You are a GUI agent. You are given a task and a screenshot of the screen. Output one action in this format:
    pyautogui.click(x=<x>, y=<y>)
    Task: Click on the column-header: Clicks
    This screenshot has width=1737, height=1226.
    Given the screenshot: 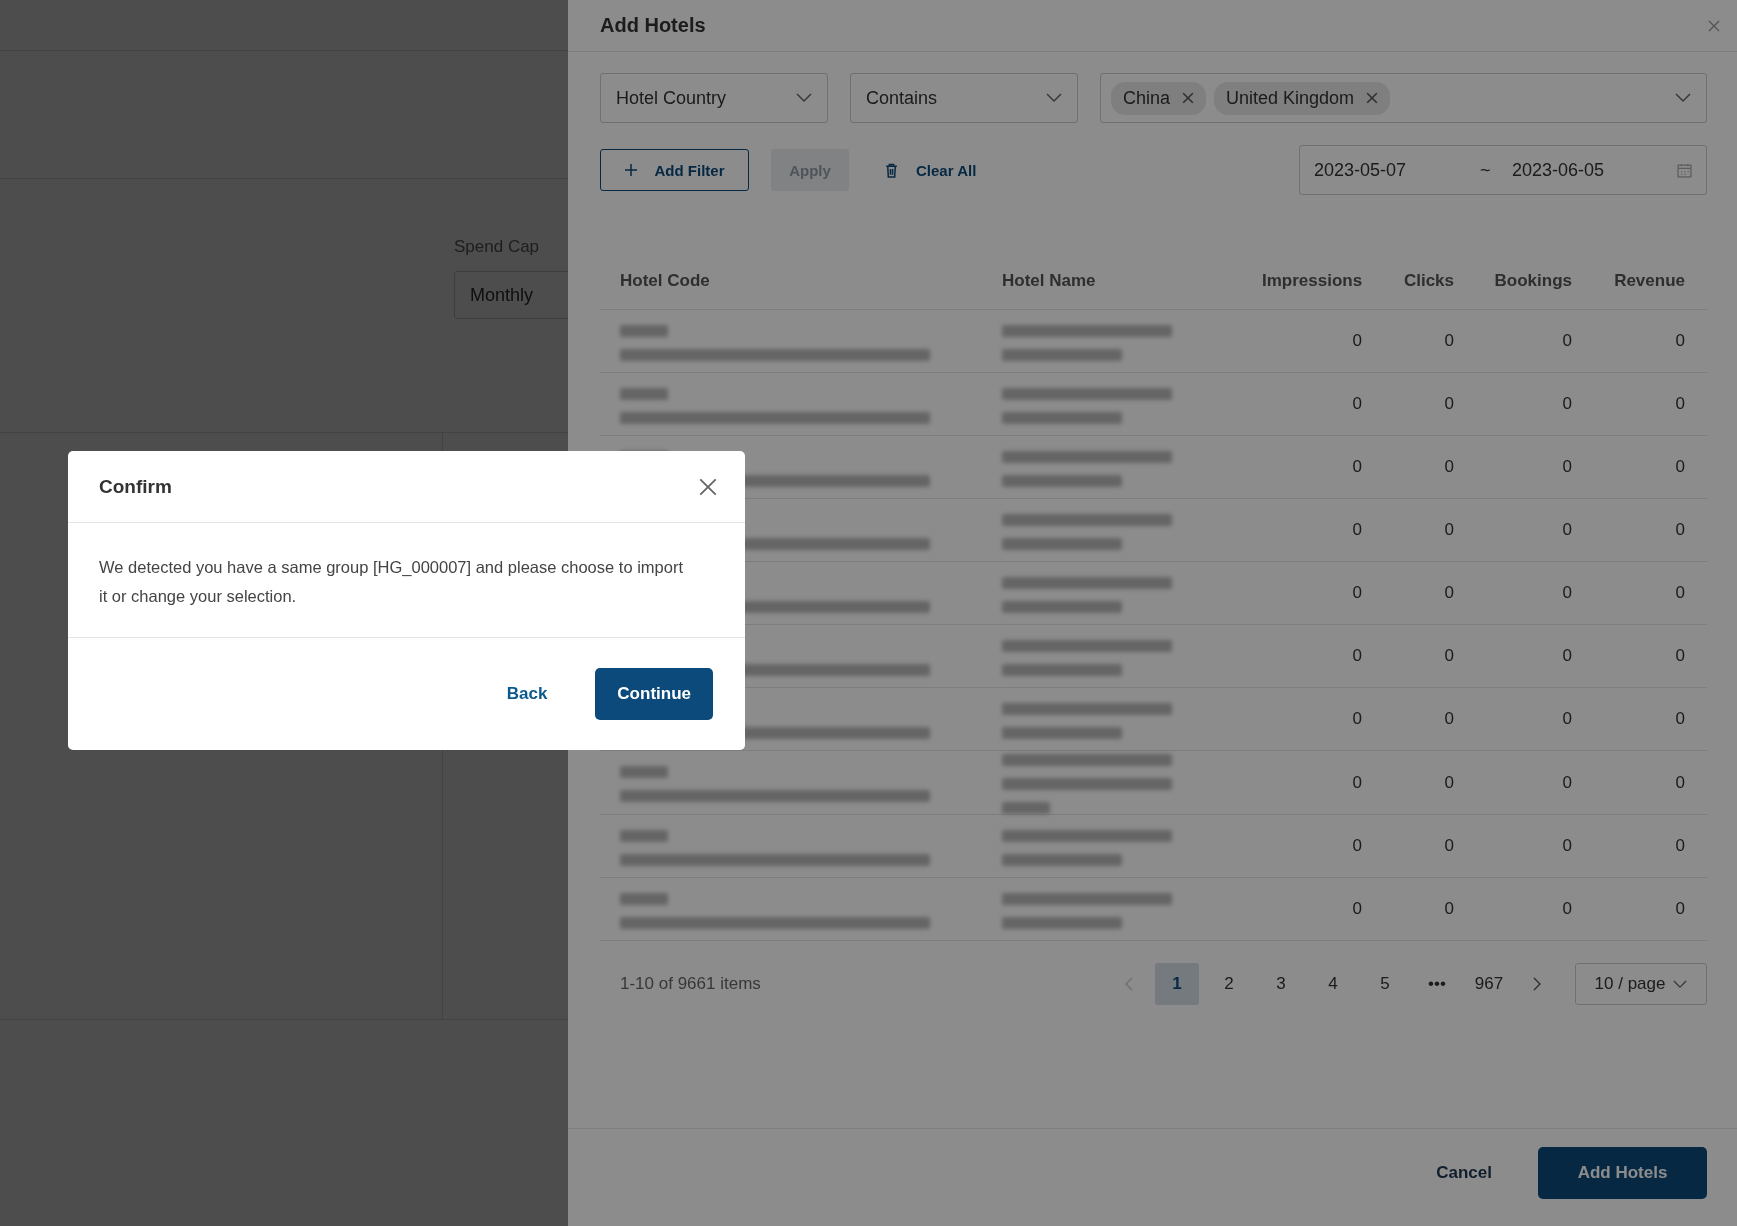 What is the action you would take?
    pyautogui.click(x=1428, y=281)
    